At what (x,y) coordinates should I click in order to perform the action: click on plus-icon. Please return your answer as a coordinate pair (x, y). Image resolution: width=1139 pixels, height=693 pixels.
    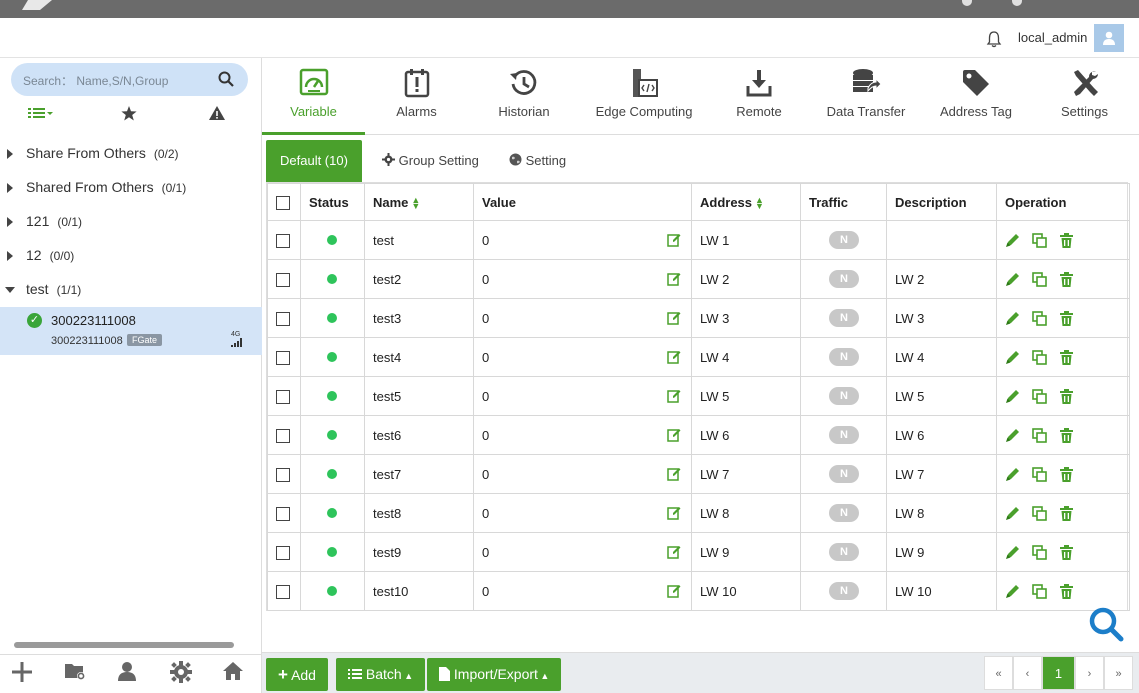
    Looking at the image, I should click on (22, 675).